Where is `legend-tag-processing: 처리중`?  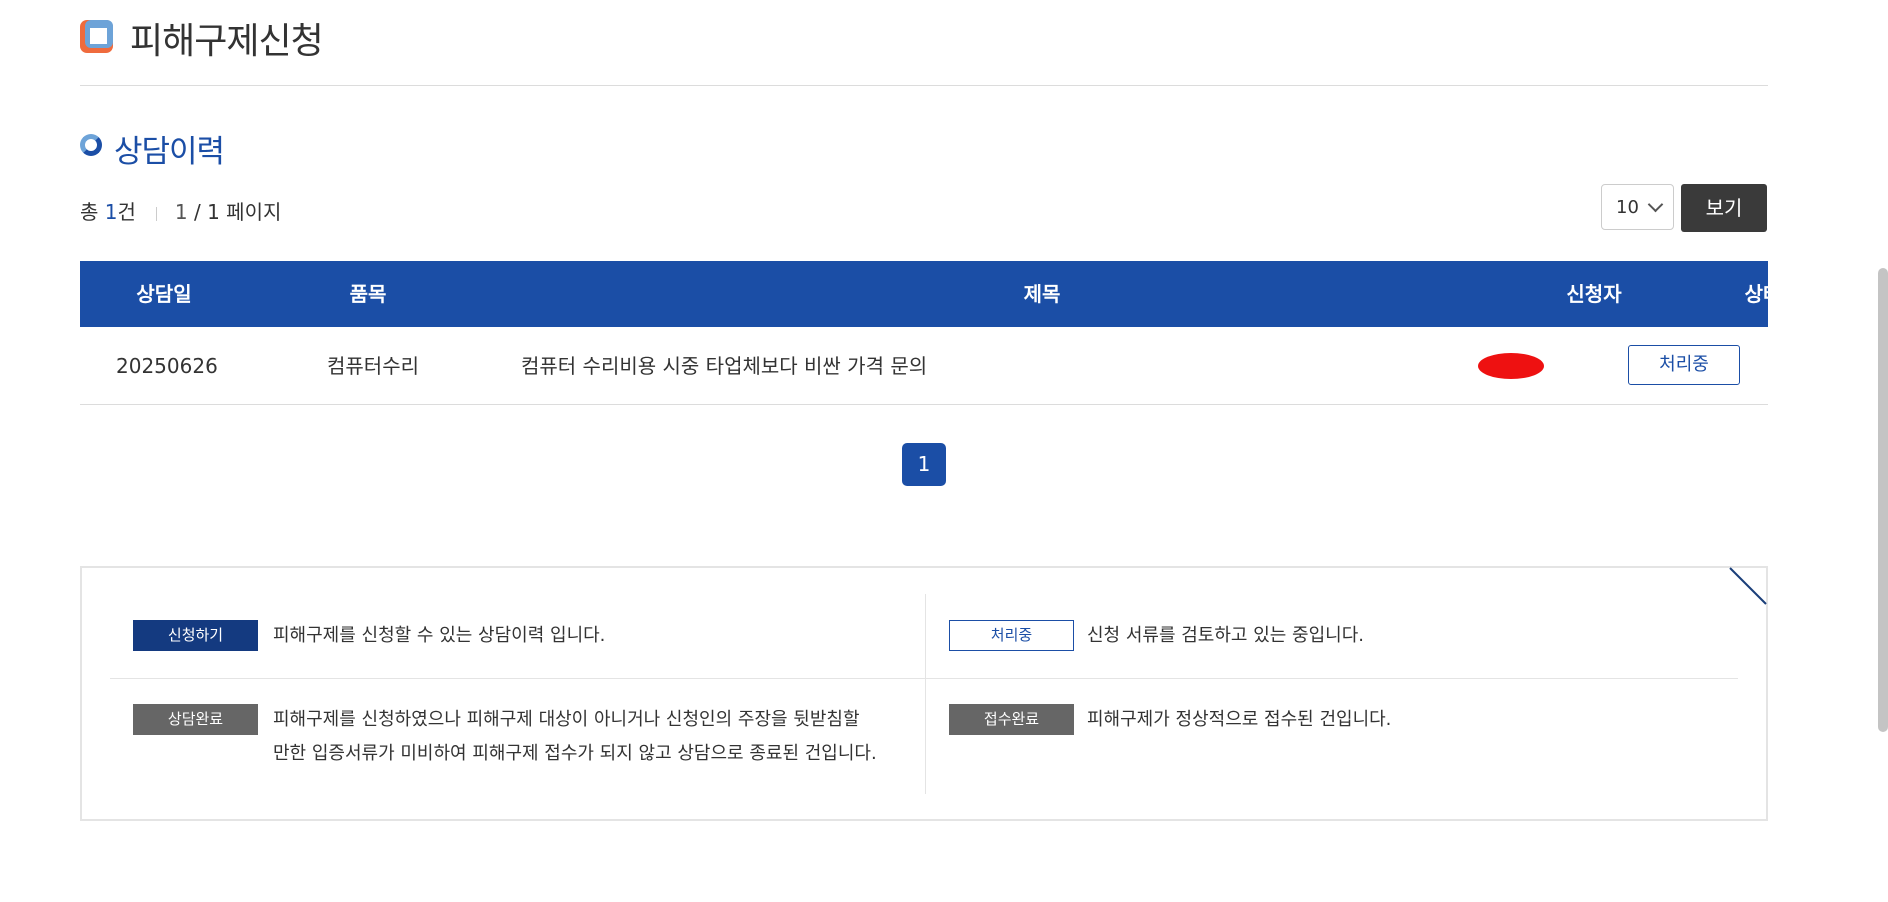 legend-tag-processing: 처리중 is located at coordinates (1011, 635).